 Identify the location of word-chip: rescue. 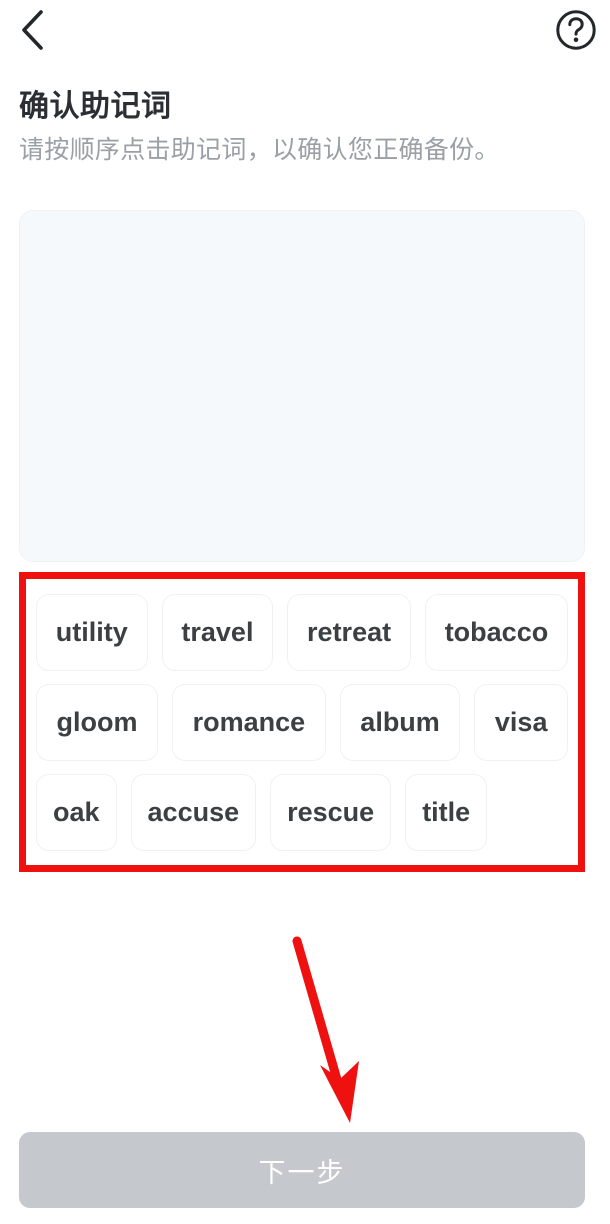
(331, 812).